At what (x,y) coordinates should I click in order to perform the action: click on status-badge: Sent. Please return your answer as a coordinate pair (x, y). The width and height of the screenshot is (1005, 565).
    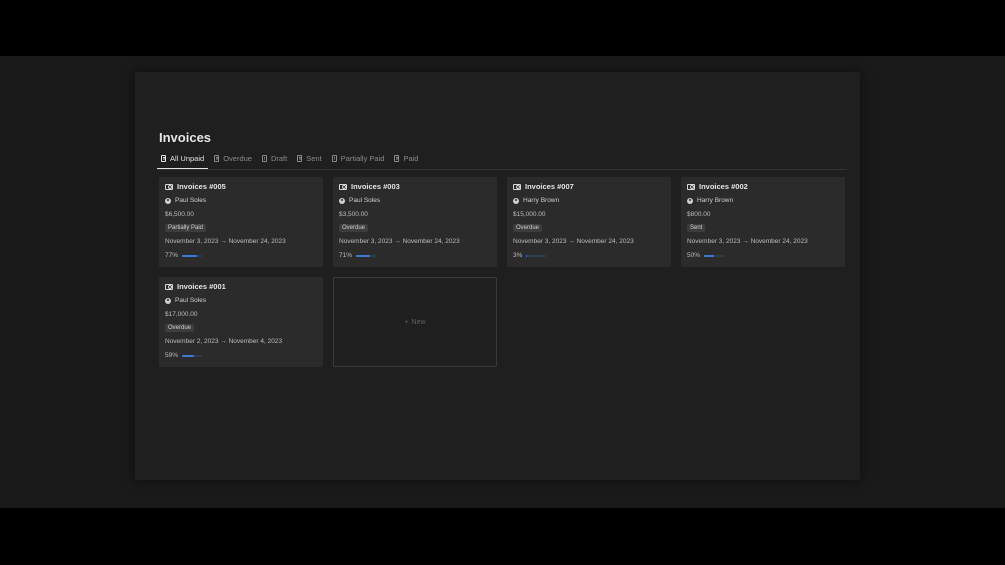
    Looking at the image, I should click on (696, 228).